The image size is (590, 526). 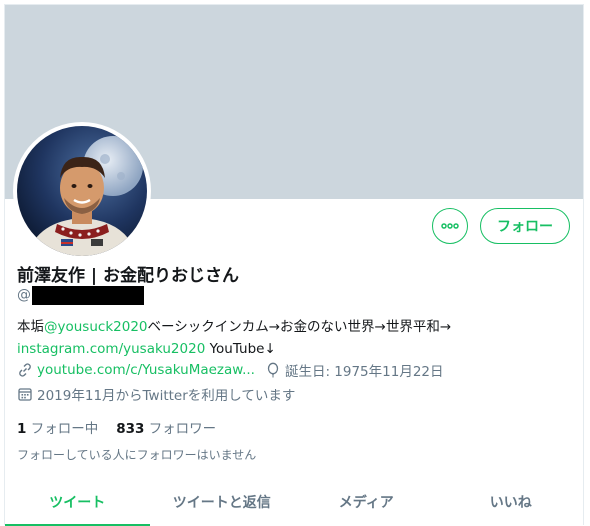 What do you see at coordinates (222, 503) in the screenshot?
I see `tab-tweets-and-replies: ツイートと返信` at bounding box center [222, 503].